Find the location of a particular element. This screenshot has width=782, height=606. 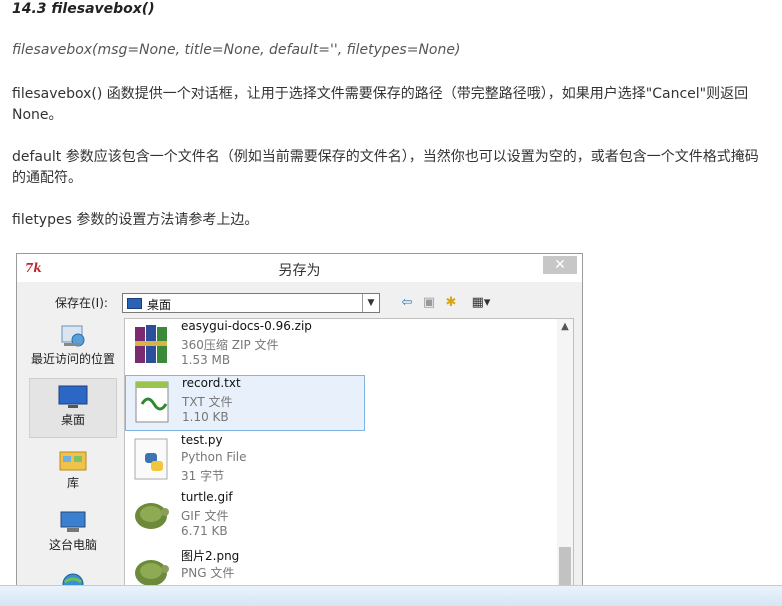

chevron-down-icon: ▼ is located at coordinates (370, 303).